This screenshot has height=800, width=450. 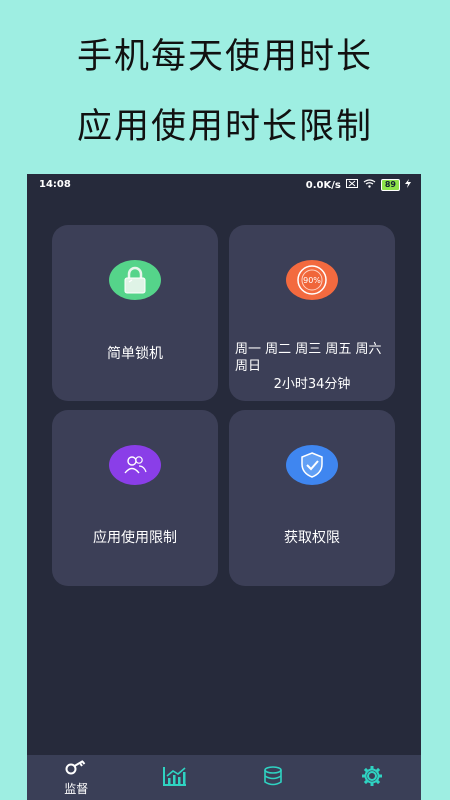 What do you see at coordinates (224, 57) in the screenshot?
I see `promo-title-1: 手机每天使用时长` at bounding box center [224, 57].